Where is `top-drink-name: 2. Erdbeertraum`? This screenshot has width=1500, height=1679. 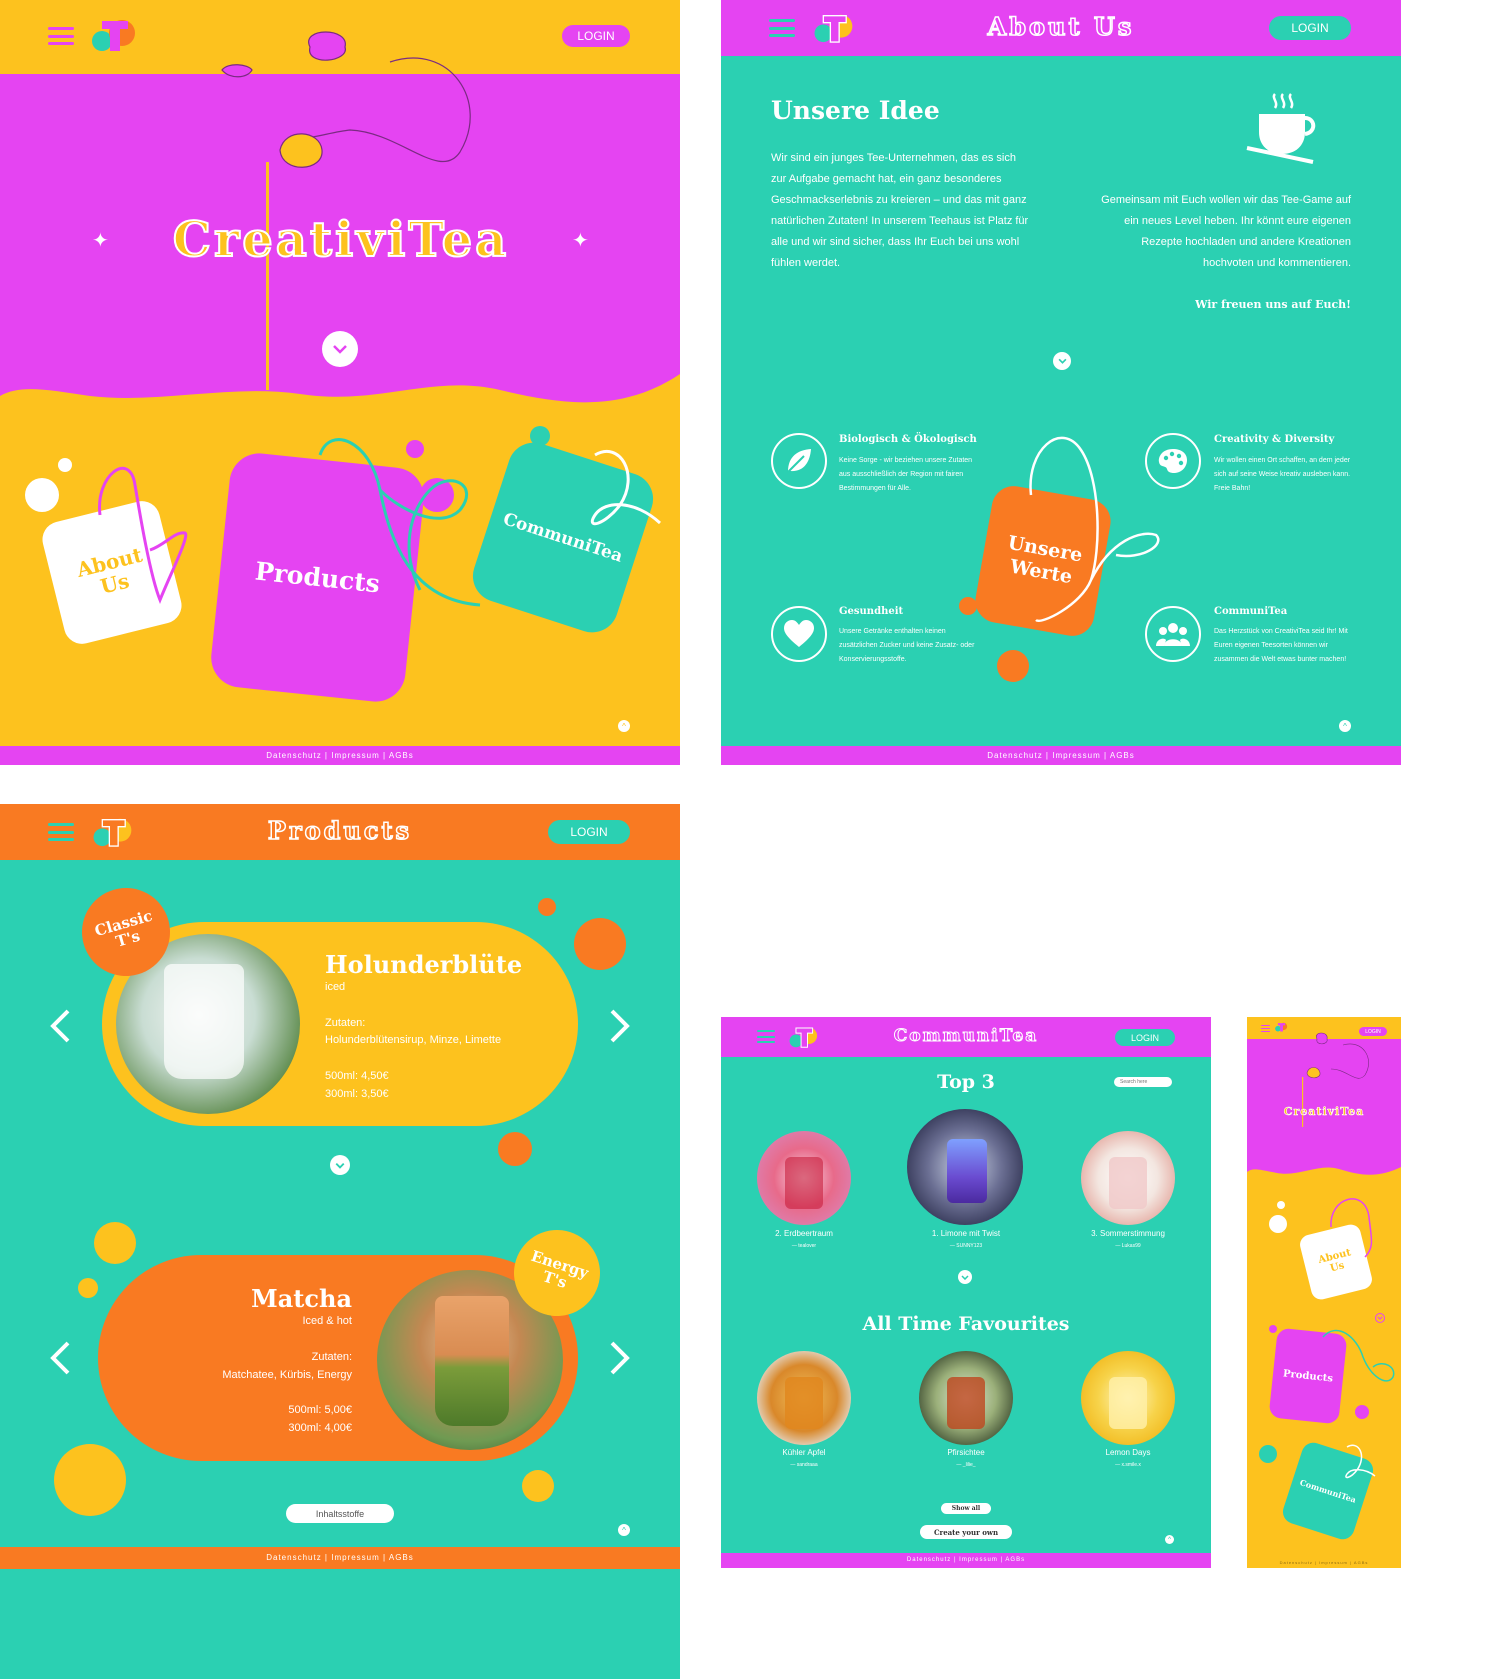 top-drink-name: 2. Erdbeertraum is located at coordinates (804, 1233).